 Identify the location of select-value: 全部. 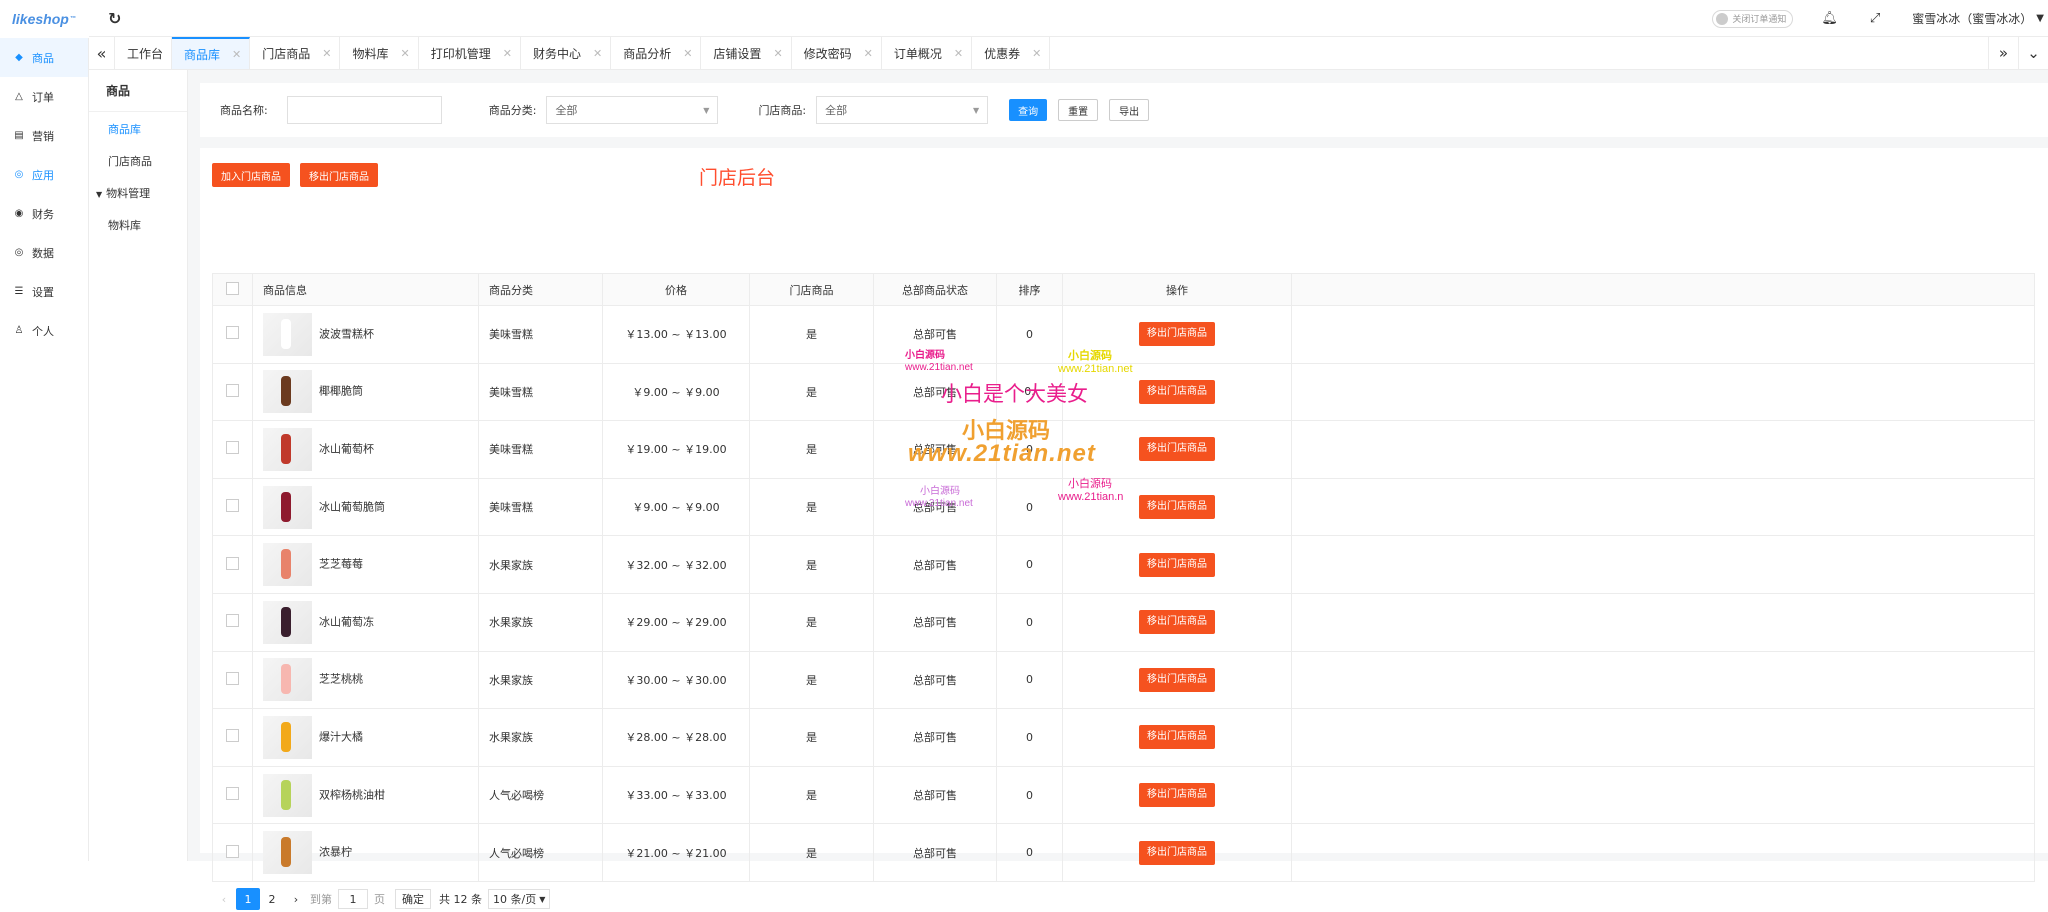
(836, 110).